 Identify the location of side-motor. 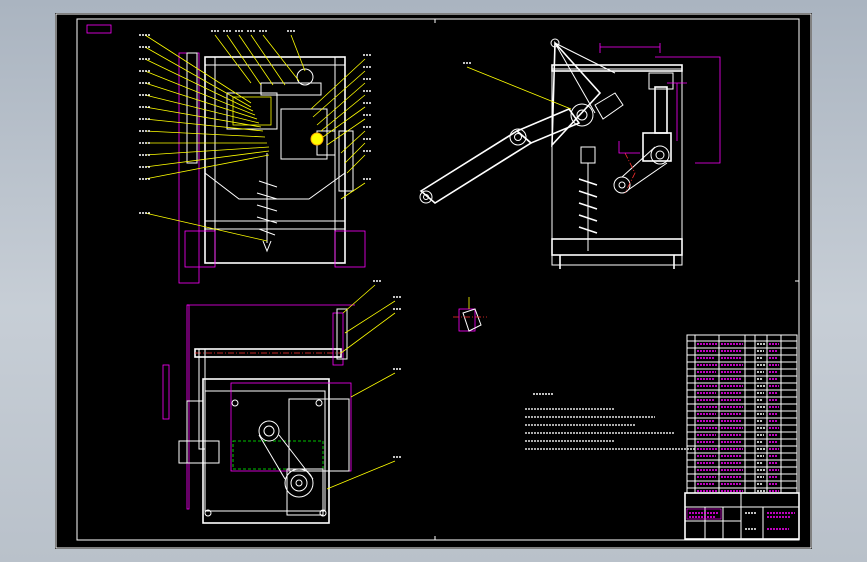
(346, 161).